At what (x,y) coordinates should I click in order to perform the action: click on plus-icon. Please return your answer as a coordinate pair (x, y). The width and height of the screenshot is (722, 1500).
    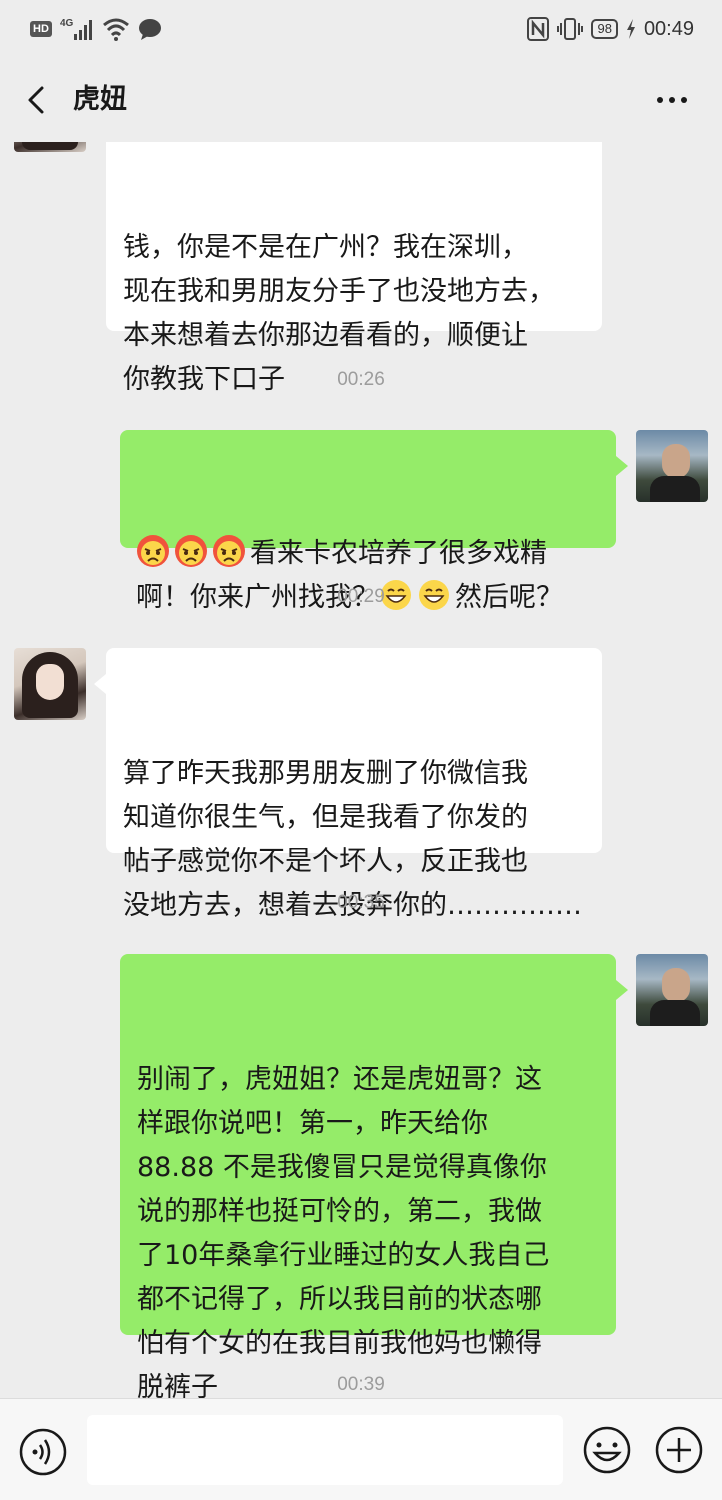
    Looking at the image, I should click on (679, 1450).